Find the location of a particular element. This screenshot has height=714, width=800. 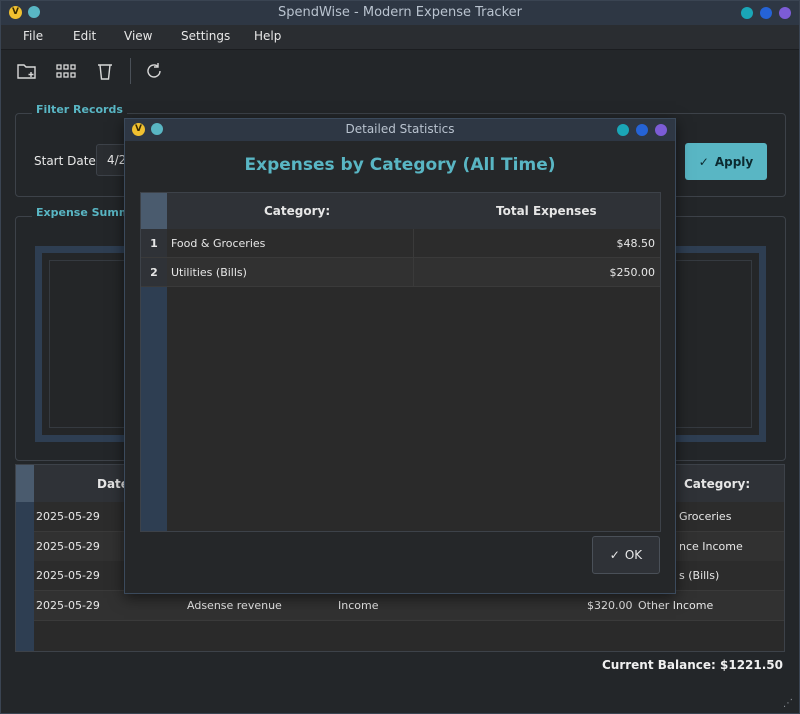

cell-category: s (Bills) is located at coordinates (699, 575).